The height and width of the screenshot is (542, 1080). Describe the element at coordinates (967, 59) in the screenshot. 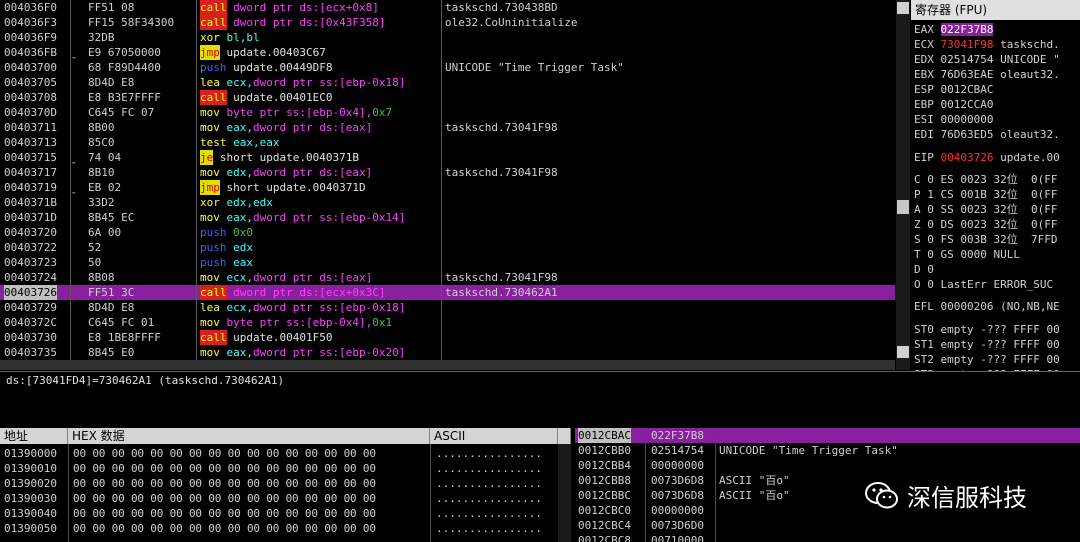

I see `register-value: 02514754` at that location.